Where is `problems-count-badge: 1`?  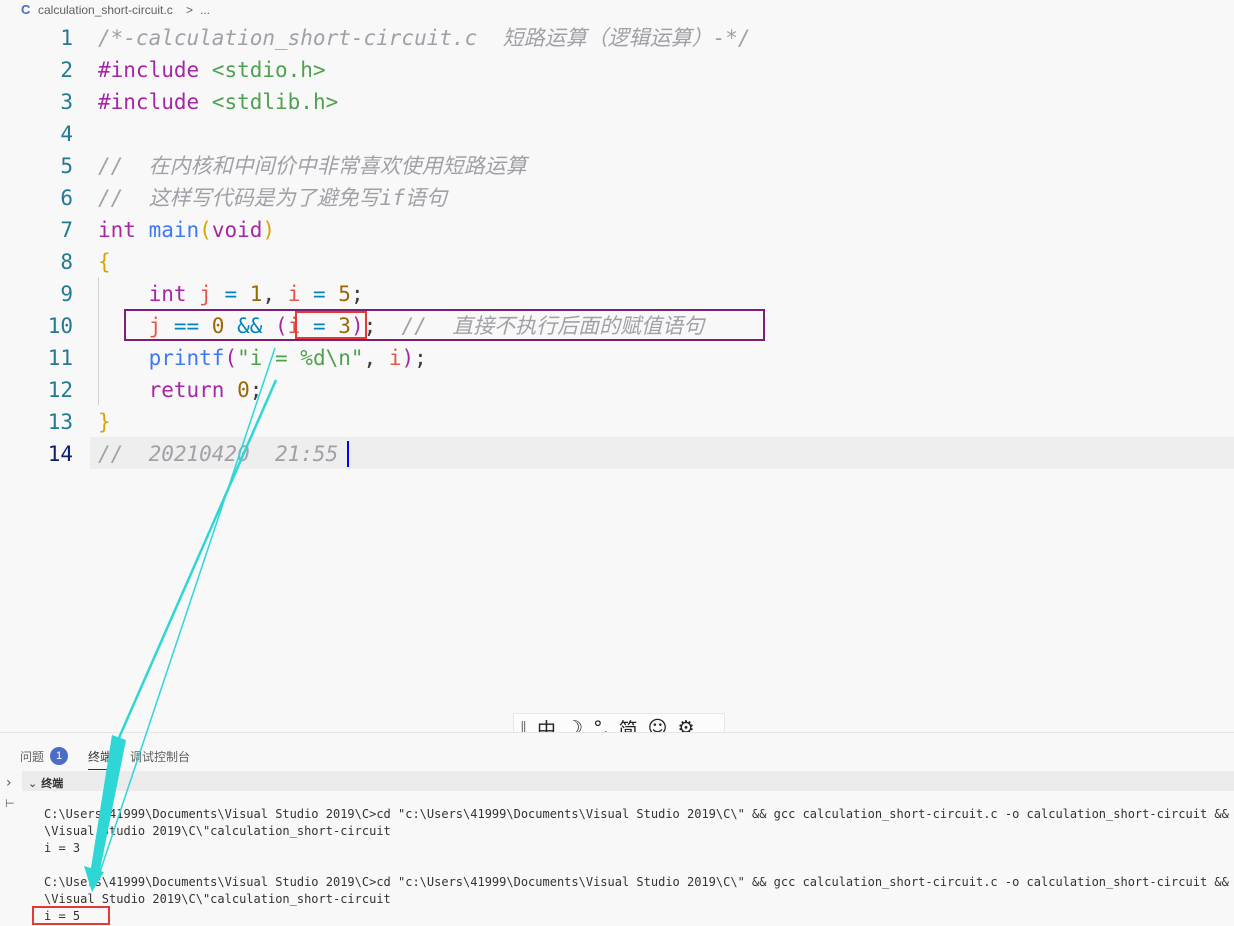
problems-count-badge: 1 is located at coordinates (59, 756).